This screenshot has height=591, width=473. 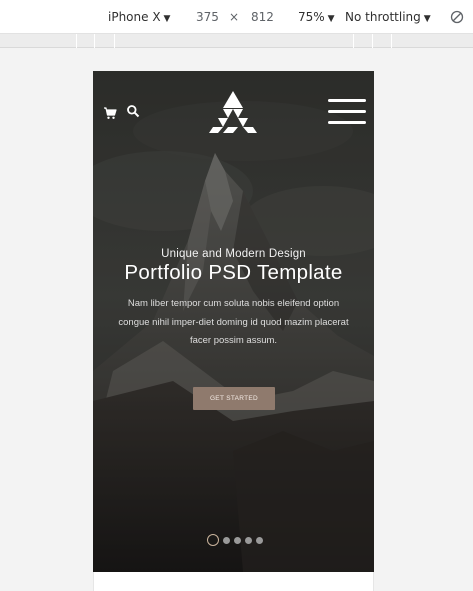 I want to click on zoom-value: 75%, so click(x=311, y=17).